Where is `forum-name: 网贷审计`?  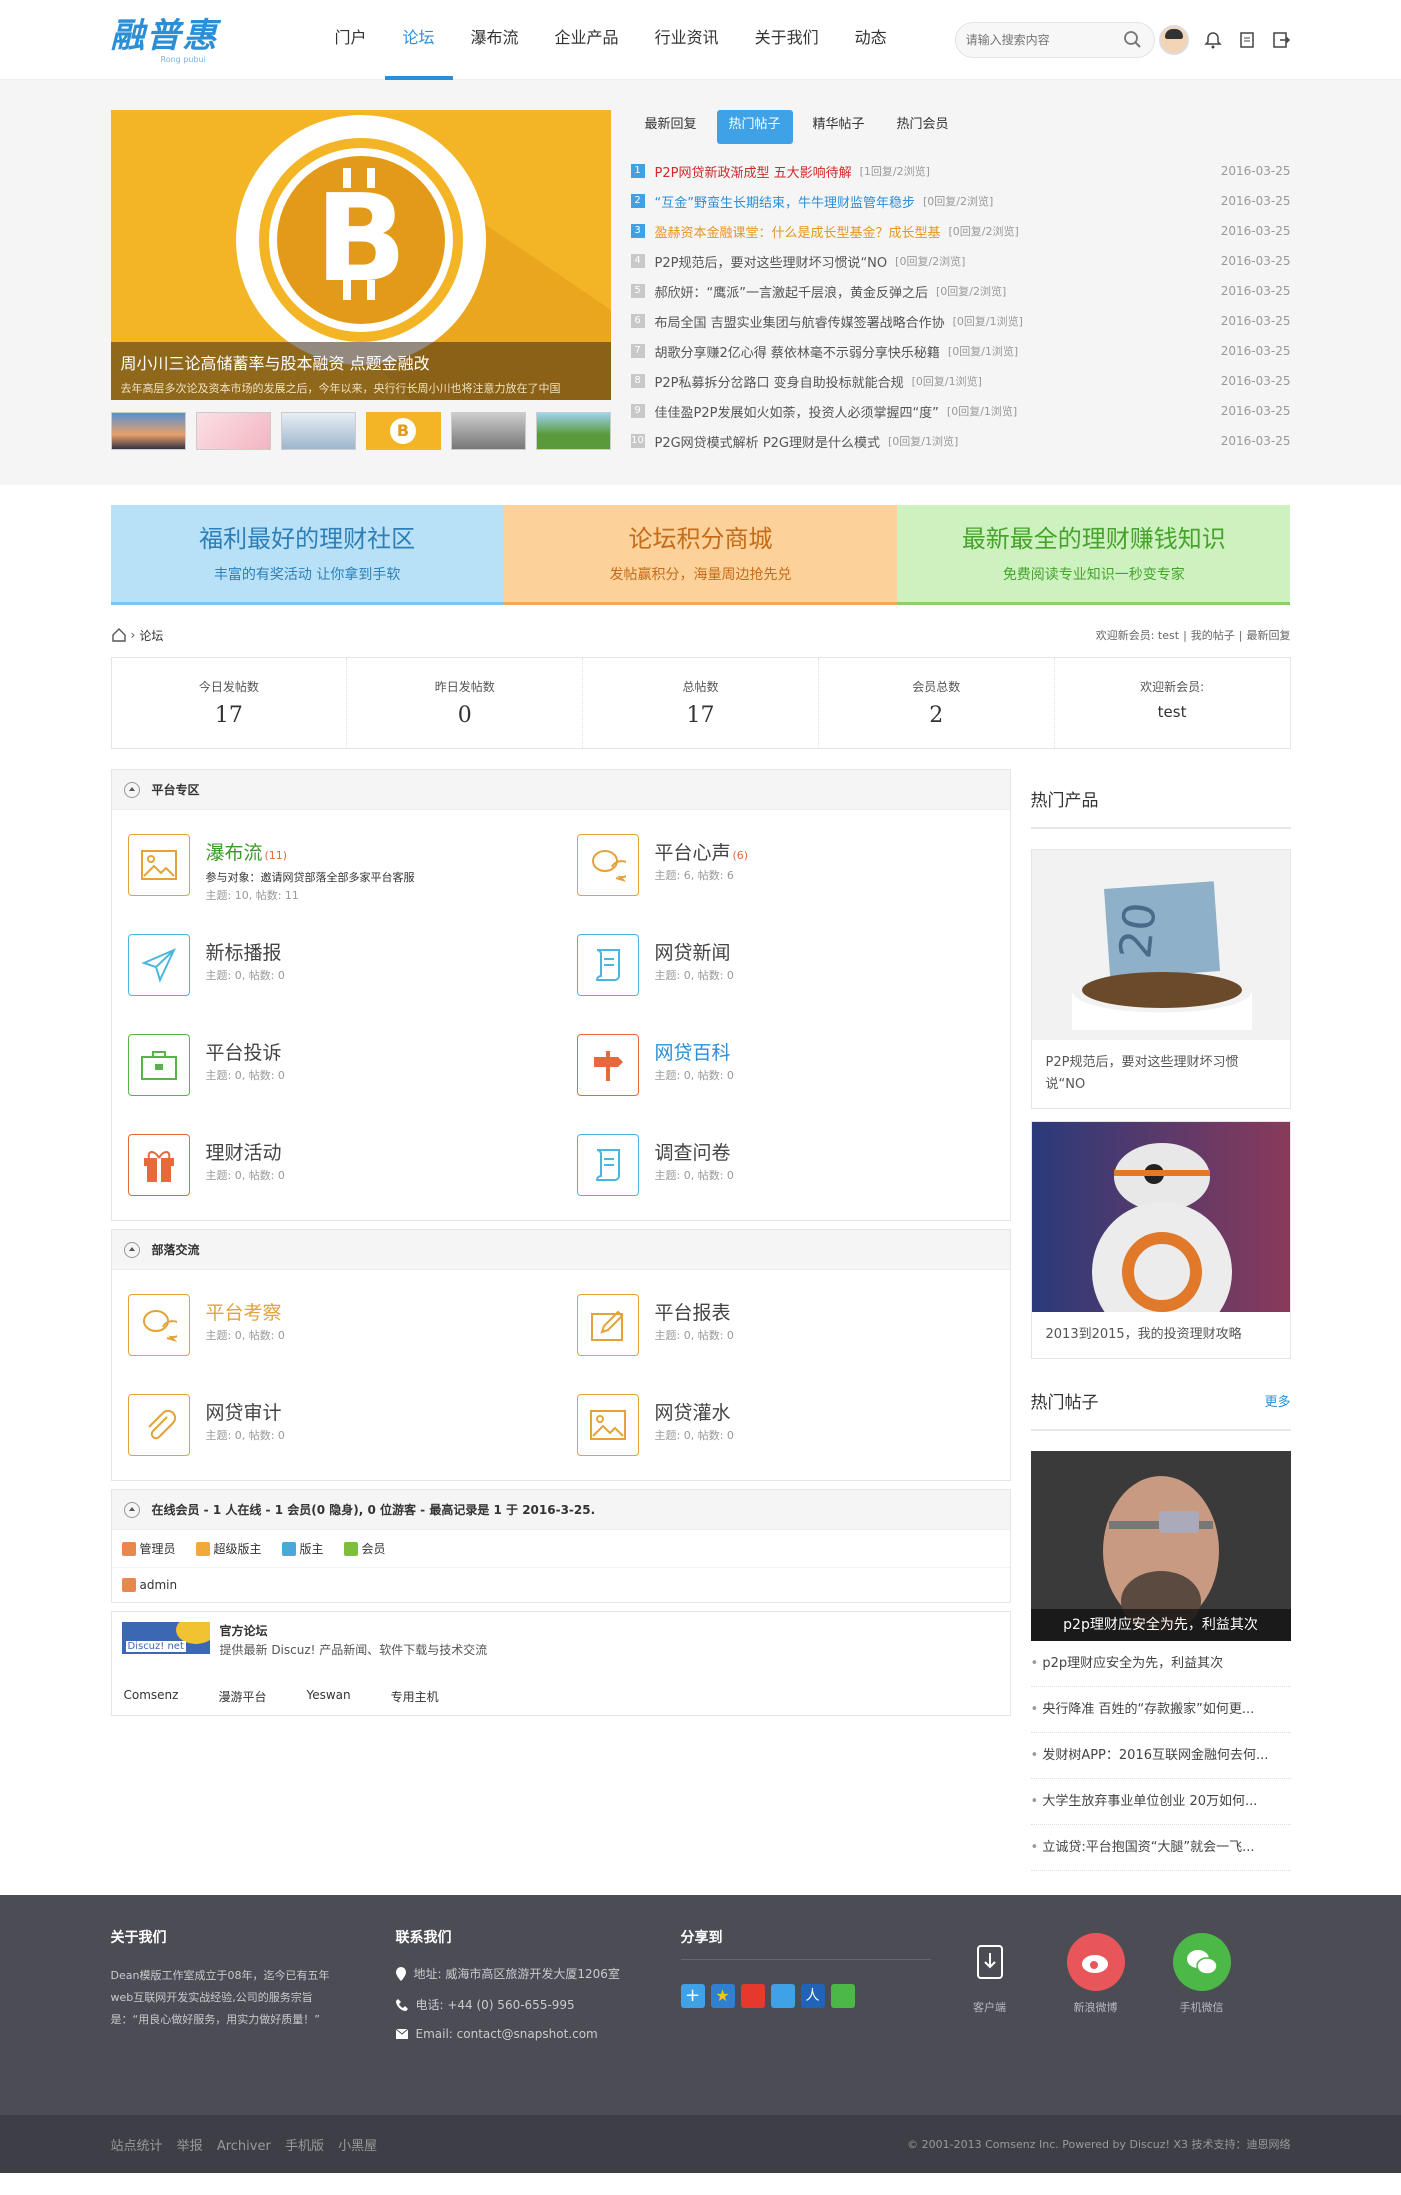
forum-name: 网贷审计 is located at coordinates (244, 1413).